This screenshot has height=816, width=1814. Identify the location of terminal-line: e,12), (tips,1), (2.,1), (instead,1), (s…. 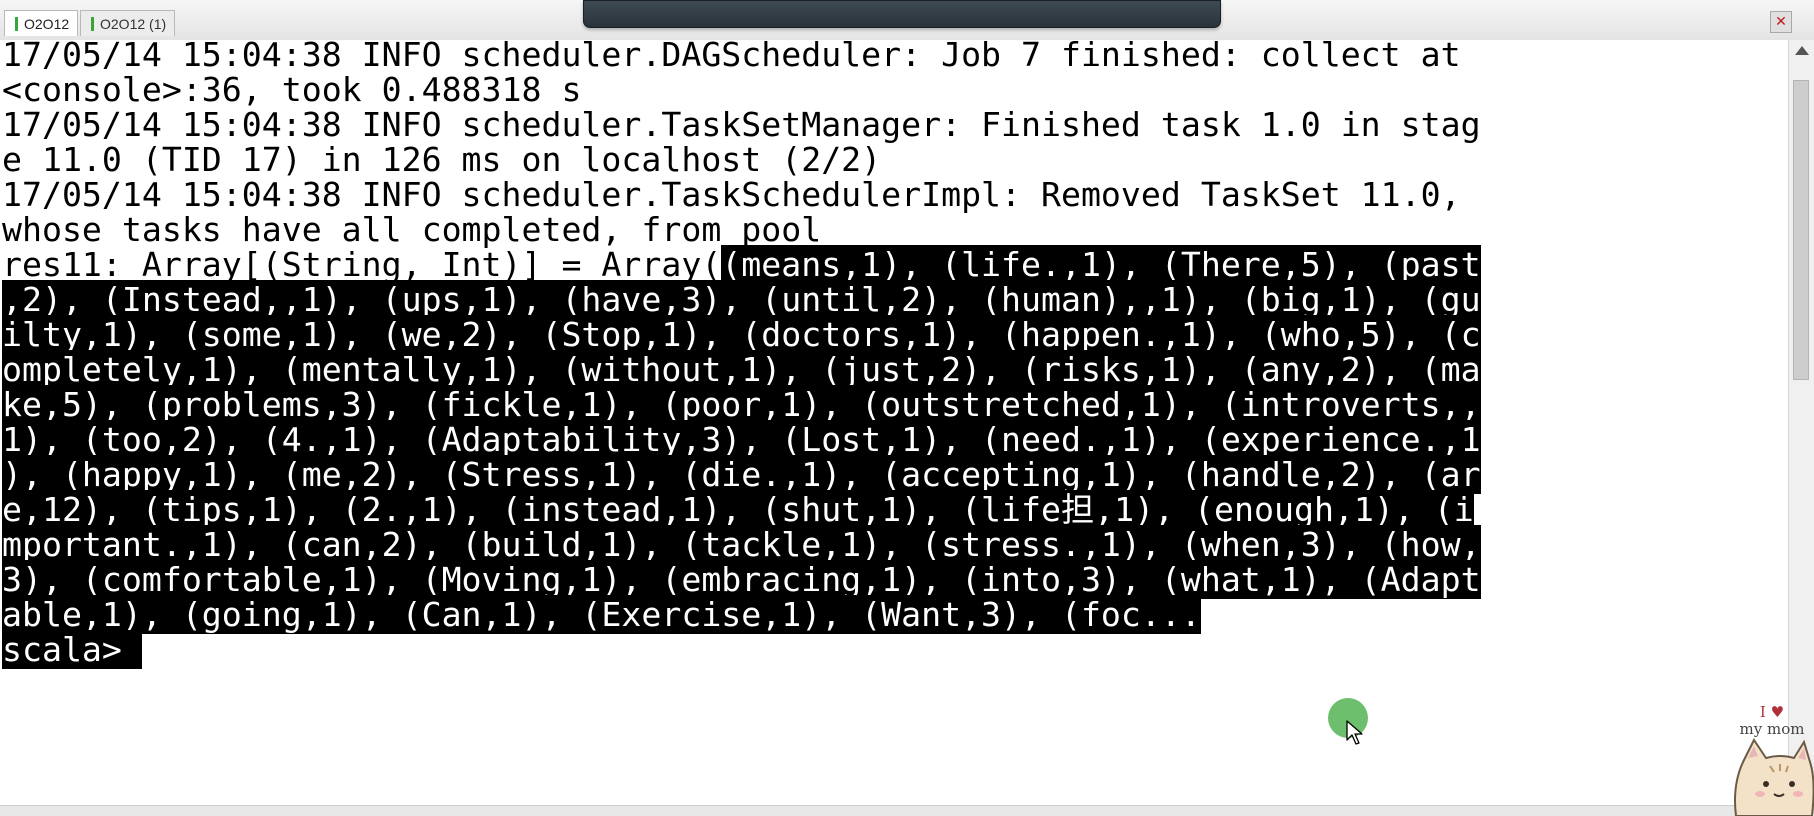
(738, 509).